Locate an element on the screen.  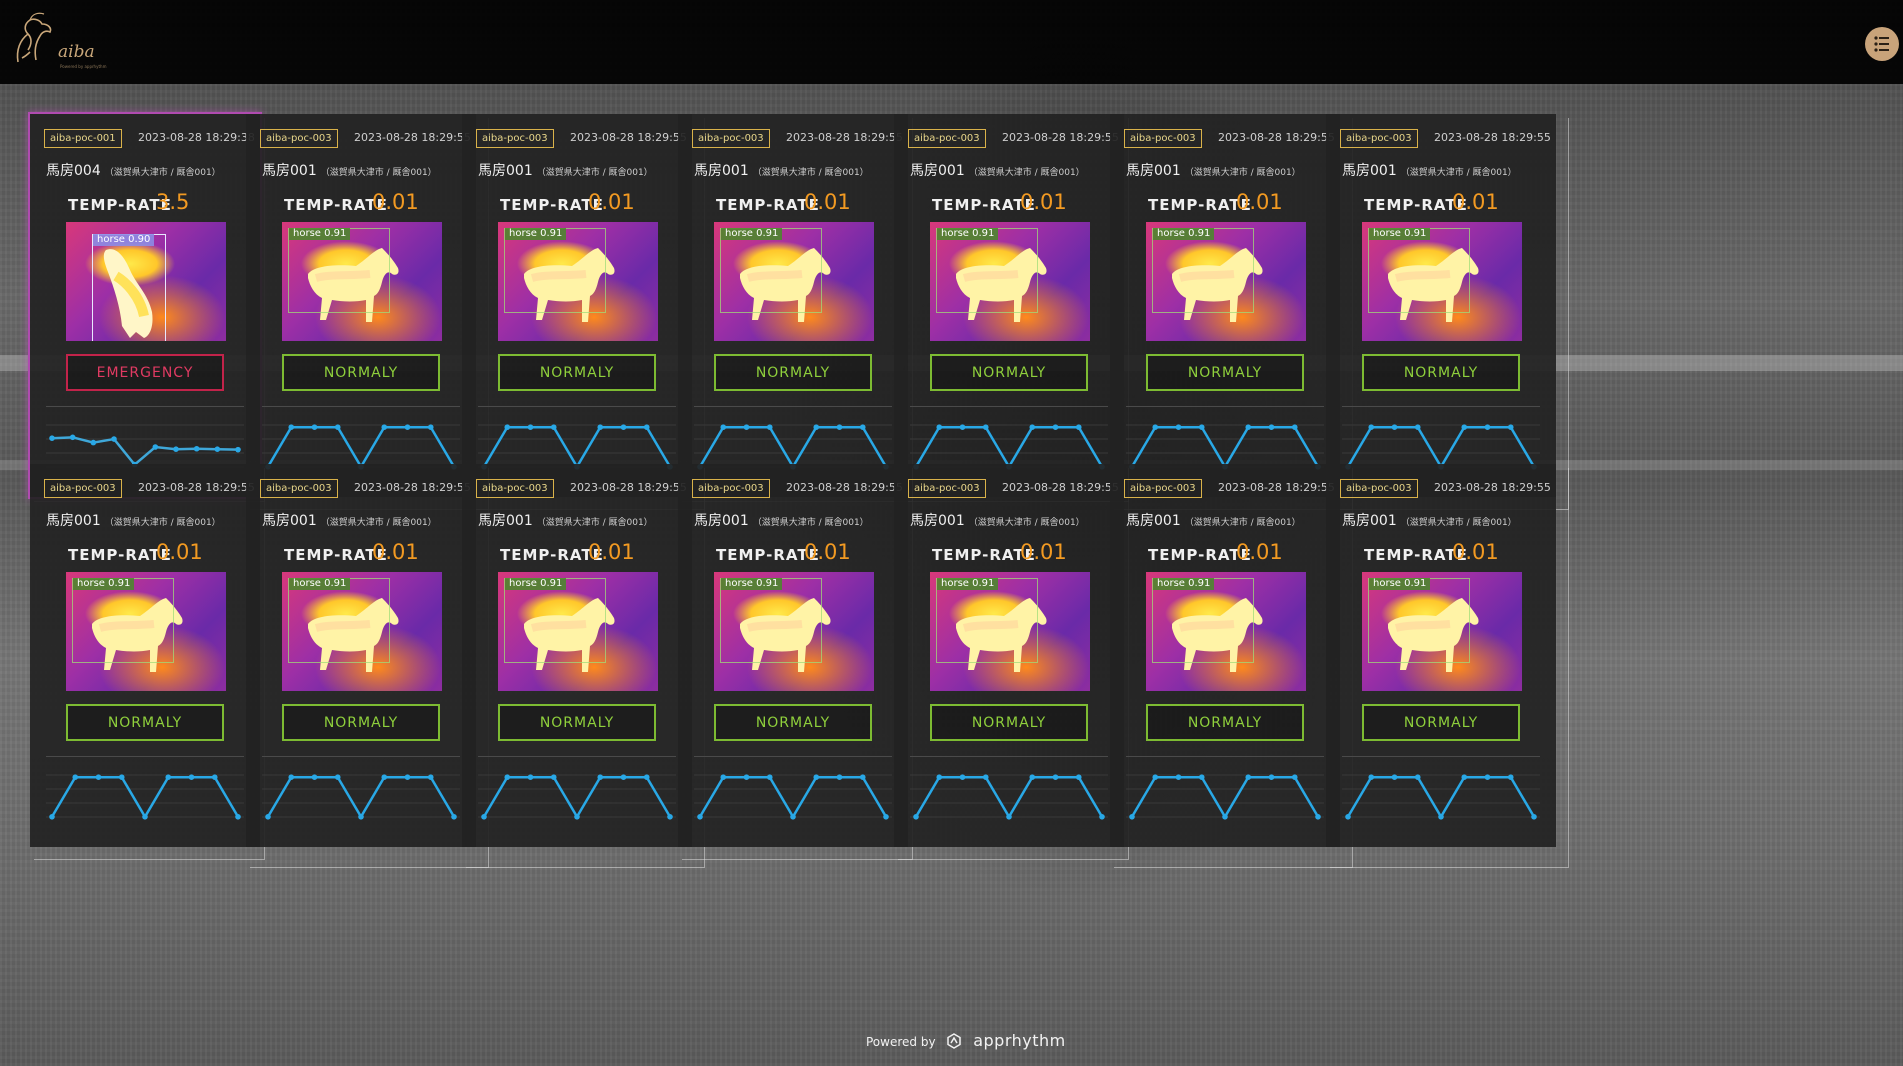
status-button: EMERGENCY is located at coordinates (145, 372).